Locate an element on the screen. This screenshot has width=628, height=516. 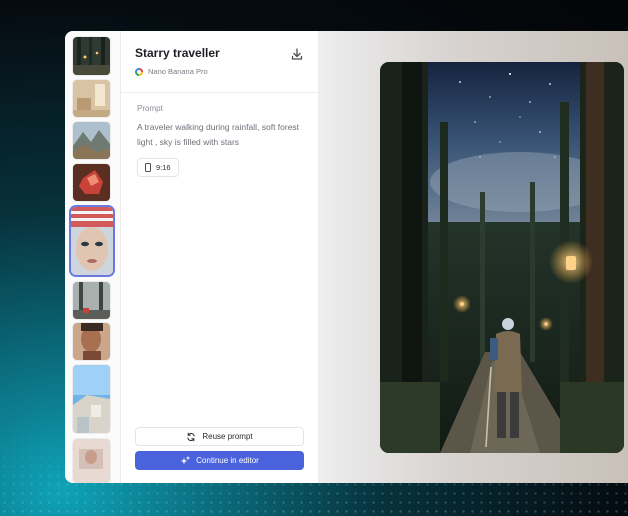
model-label: Nano Banana Pro is located at coordinates (219, 71).